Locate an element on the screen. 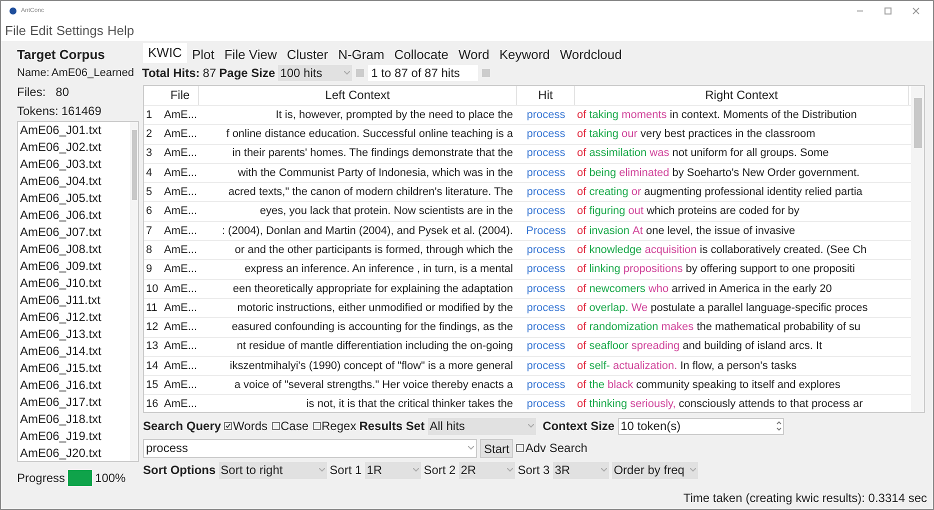 This screenshot has height=510, width=934. file-list-item: AmE06_J11.txt is located at coordinates (75, 300).